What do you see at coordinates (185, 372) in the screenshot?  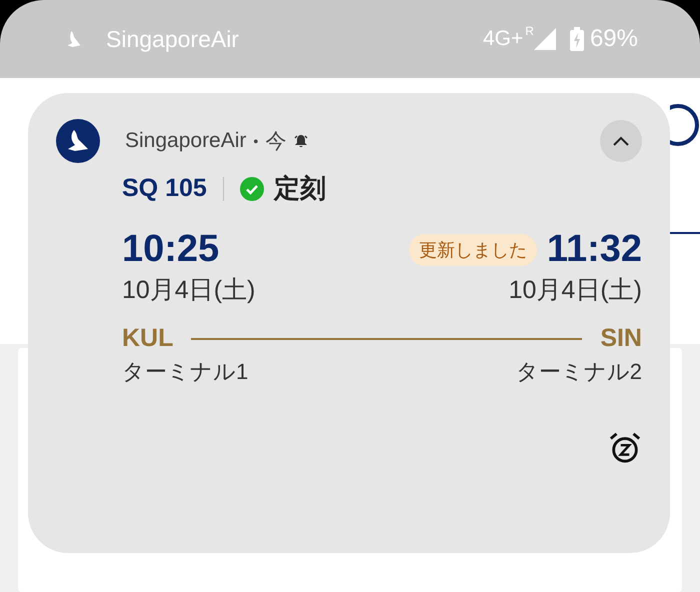 I see `departure-terminal: ターミナル1` at bounding box center [185, 372].